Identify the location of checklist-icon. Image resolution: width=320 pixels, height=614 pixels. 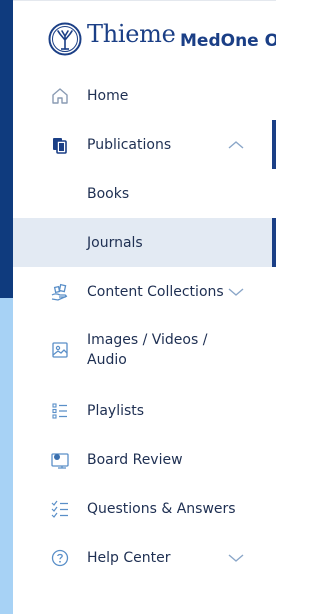
(60, 509).